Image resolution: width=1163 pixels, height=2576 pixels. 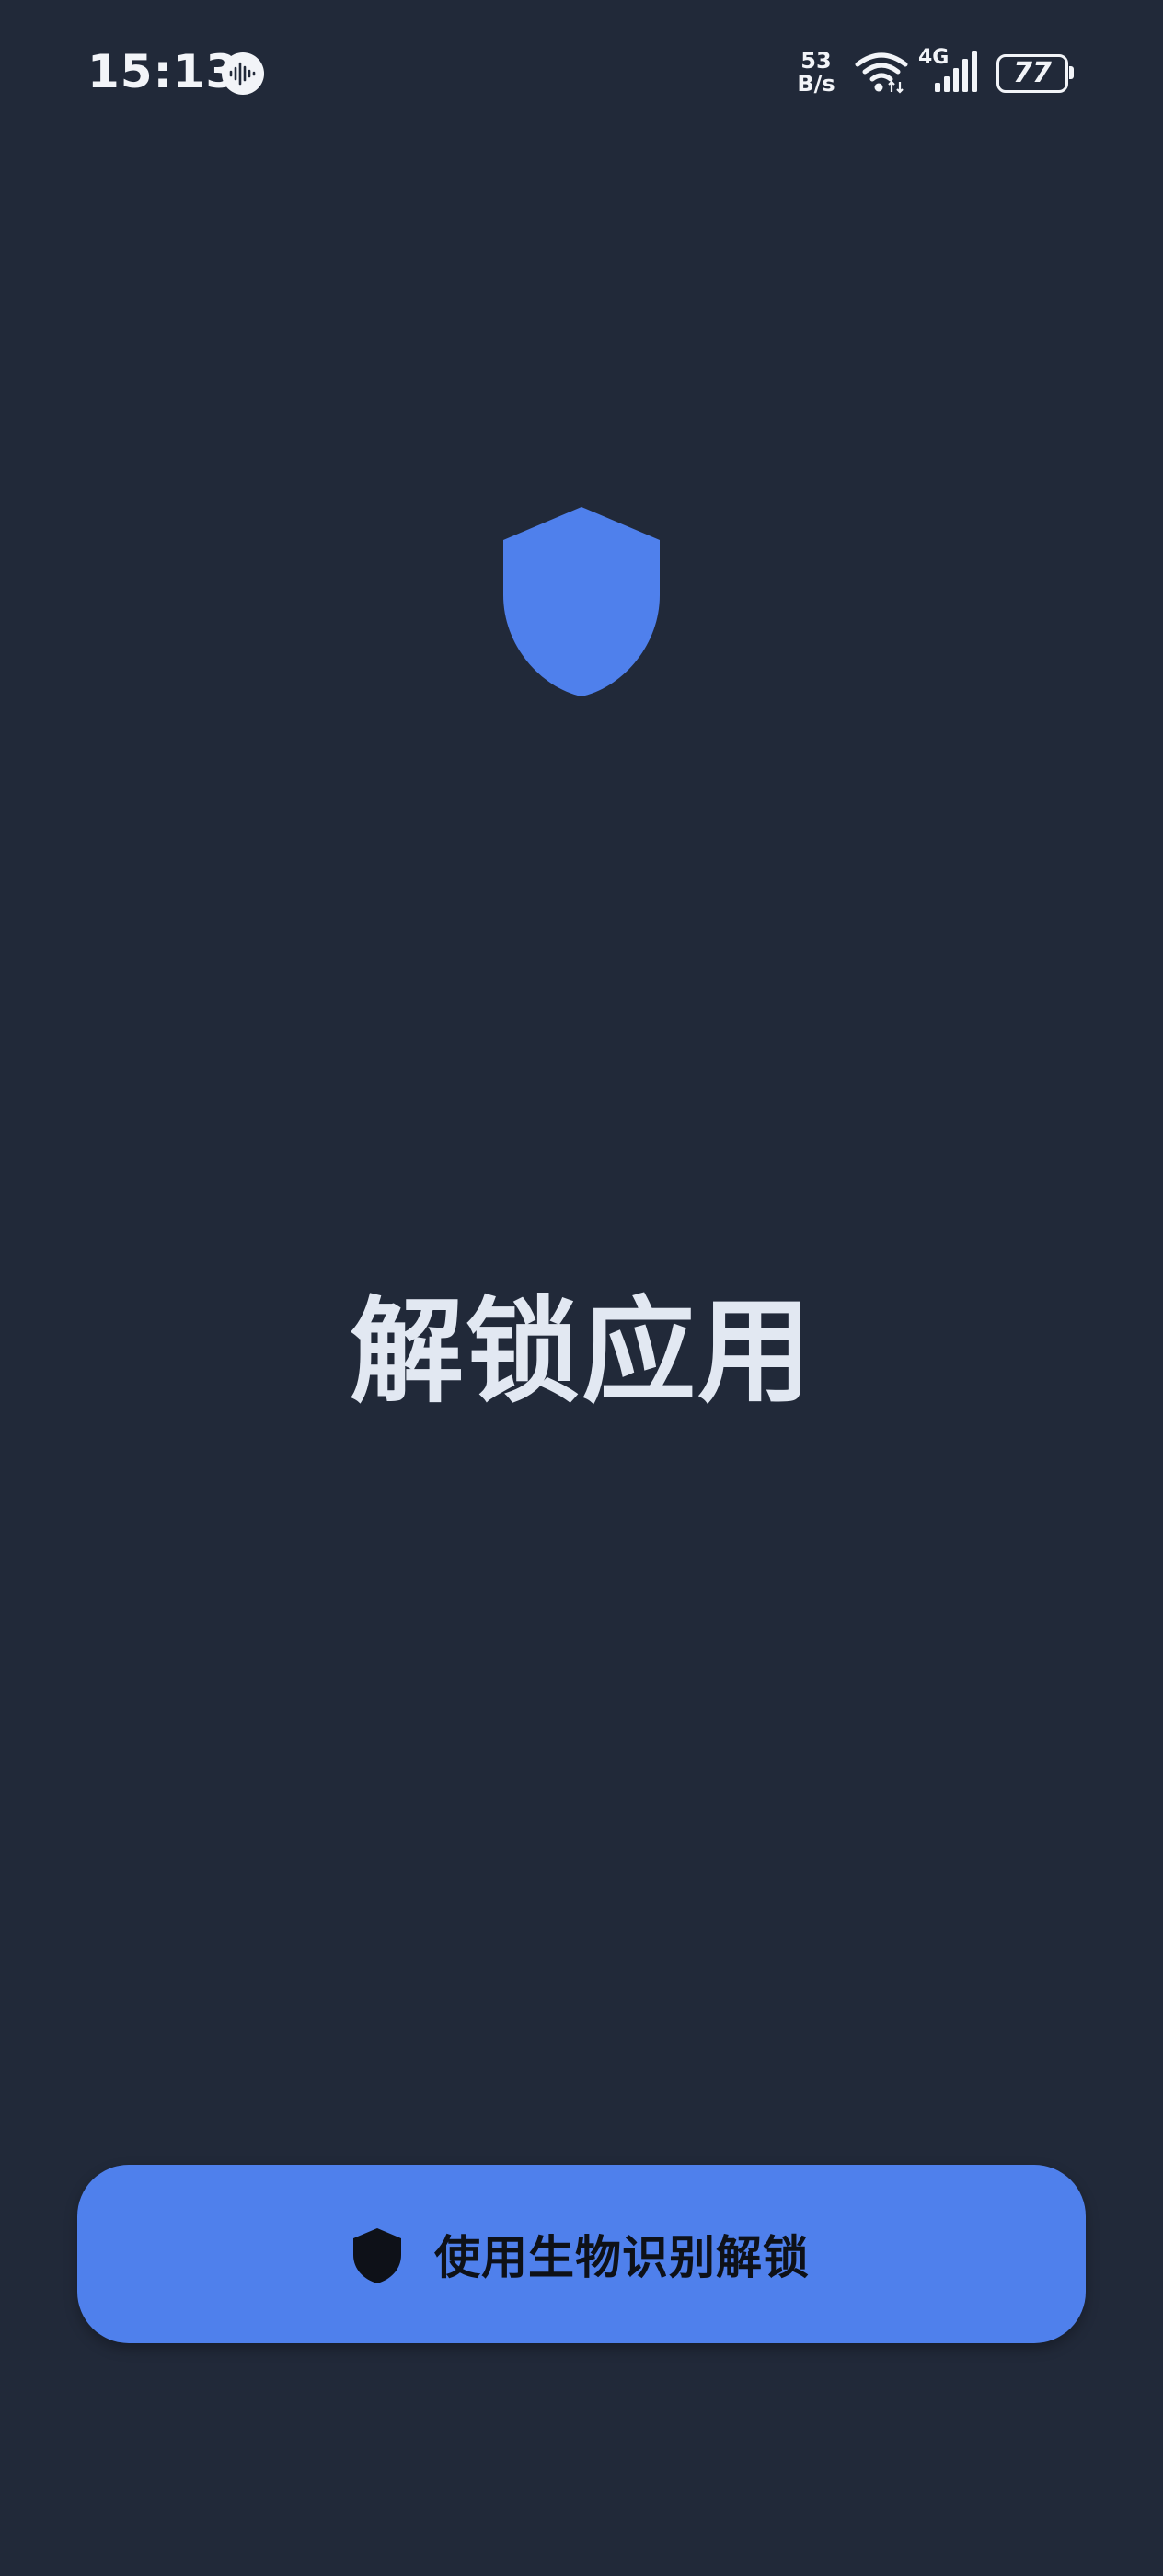 I want to click on battery-icon: 77, so click(x=1035, y=73).